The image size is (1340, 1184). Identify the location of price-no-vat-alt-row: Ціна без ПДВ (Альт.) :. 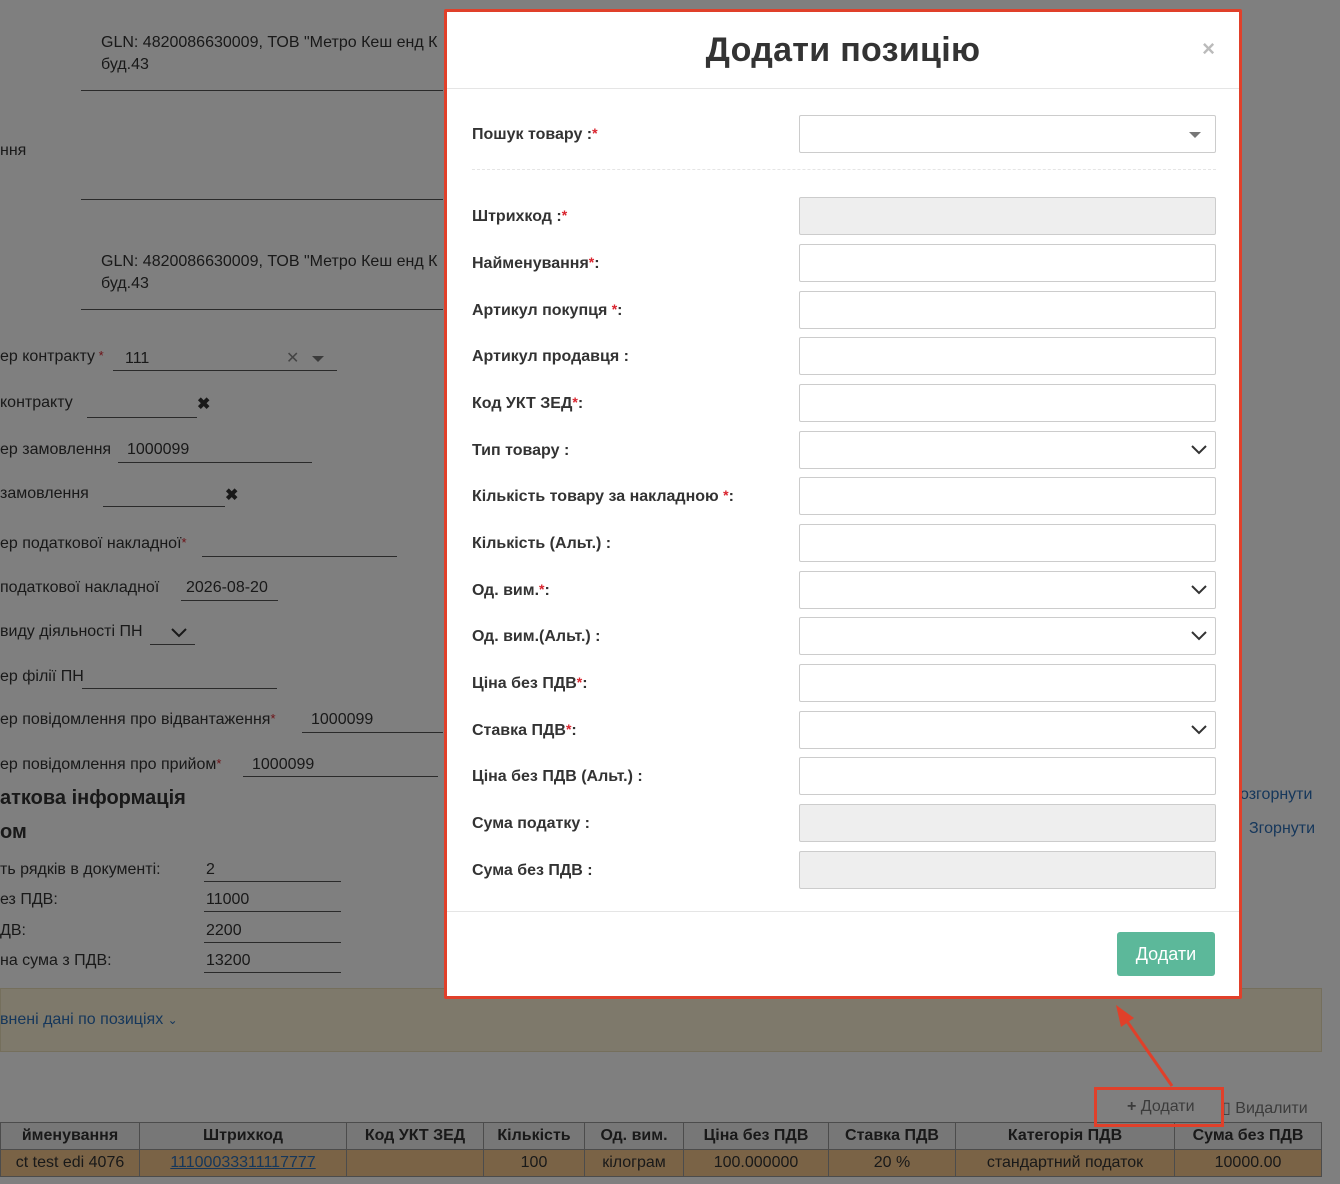
(844, 777).